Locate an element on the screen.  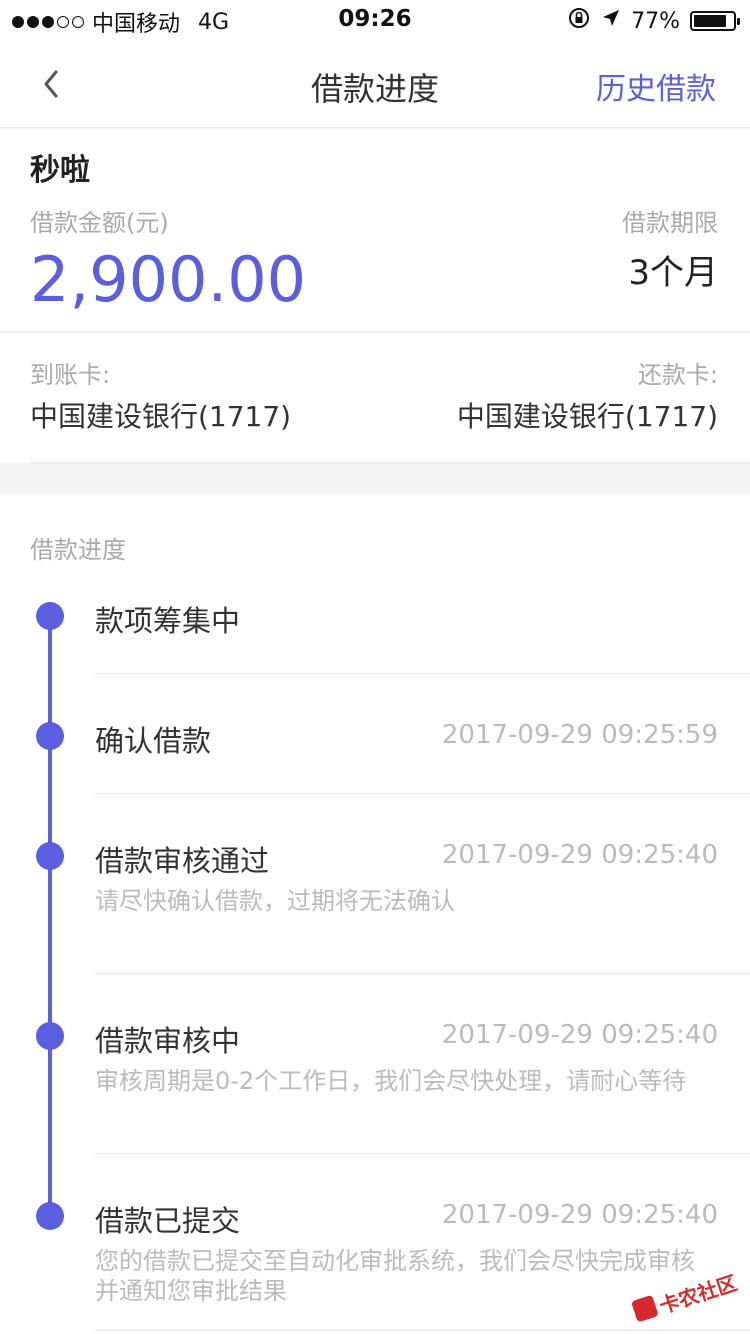
term-label: 借款期限 is located at coordinates (670, 223).